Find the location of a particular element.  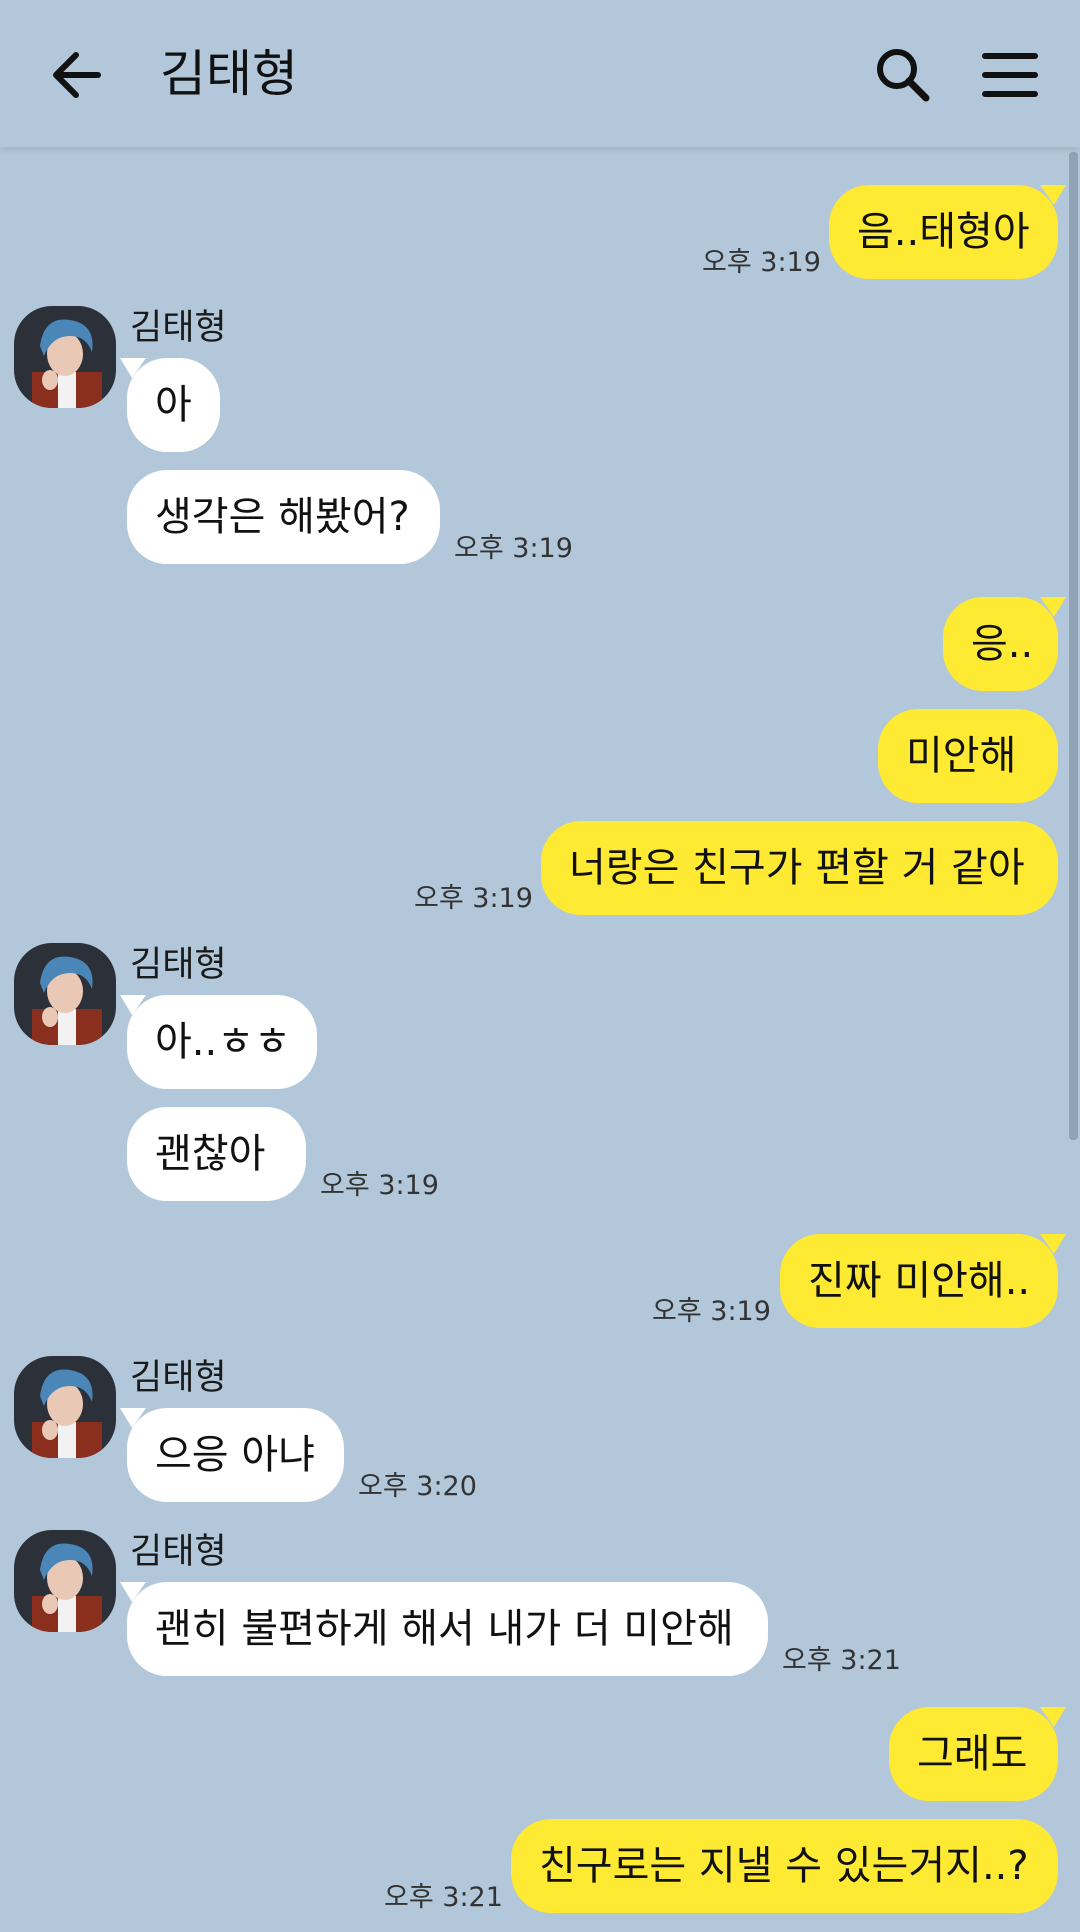

my-message-bubble: 진짜 미안해.. is located at coordinates (919, 1281).